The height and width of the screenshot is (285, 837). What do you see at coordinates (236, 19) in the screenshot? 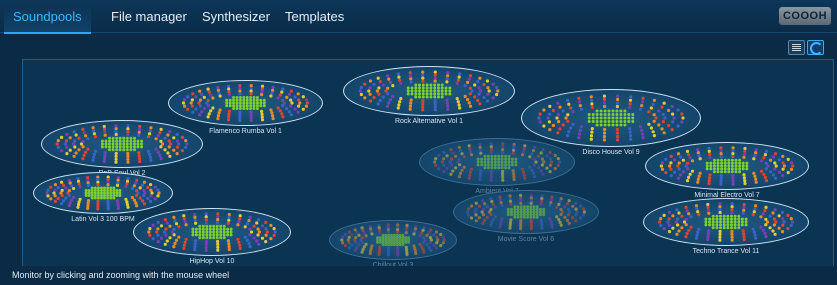
I see `tab-synthesizer: Synthesizer` at bounding box center [236, 19].